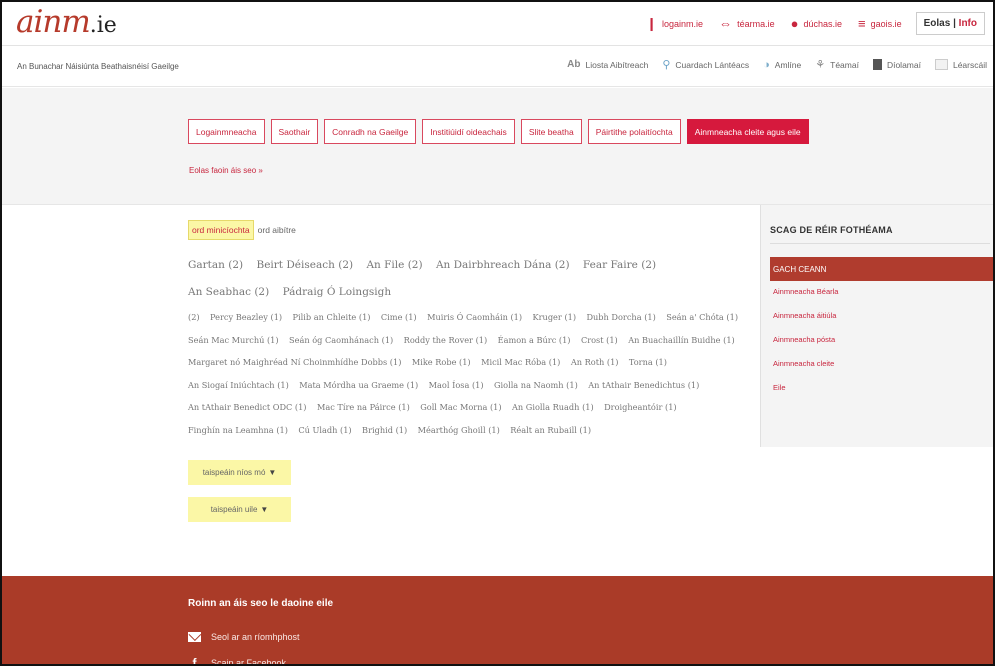  Describe the element at coordinates (324, 430) in the screenshot. I see `name-tag: Cú Uladh (1)` at that location.